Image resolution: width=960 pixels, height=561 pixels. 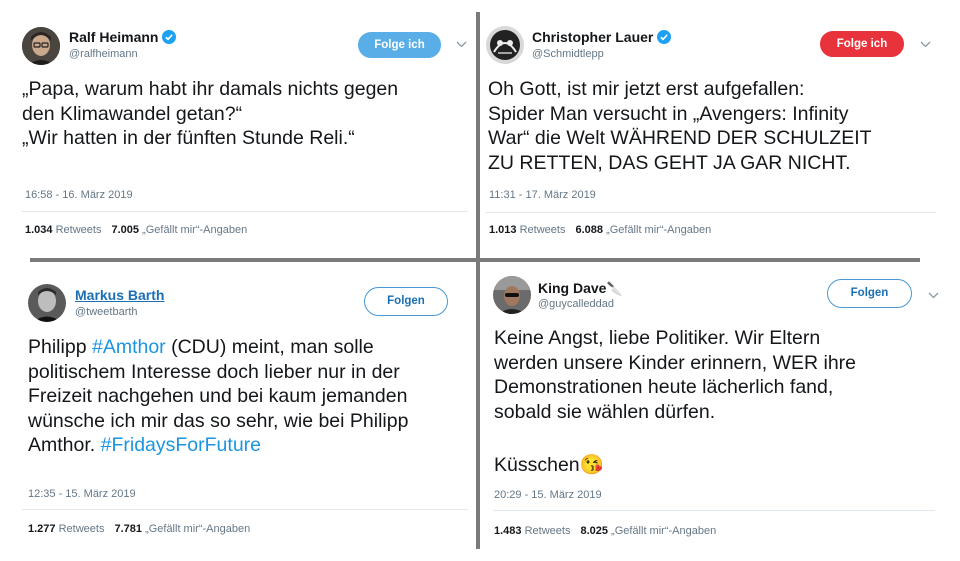 What do you see at coordinates (106, 312) in the screenshot?
I see `user-handle: @tweetbarth` at bounding box center [106, 312].